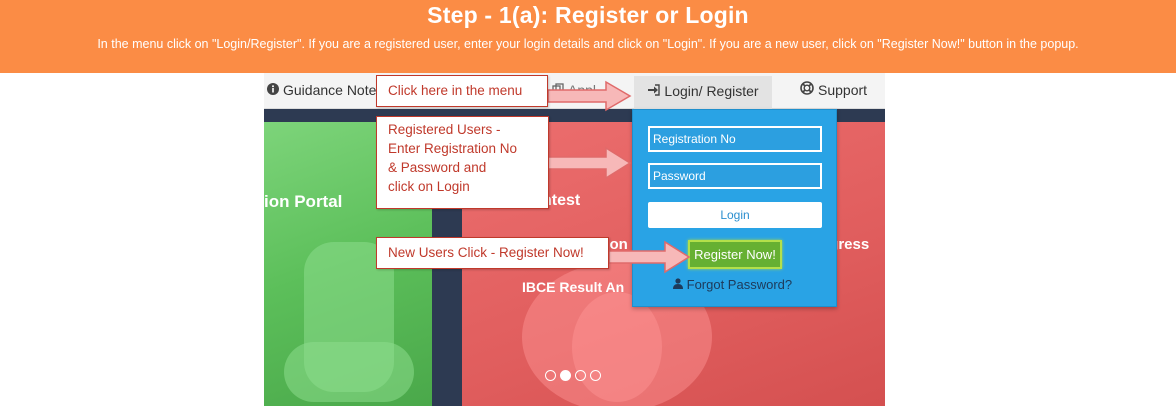 Image resolution: width=1176 pixels, height=410 pixels. I want to click on login-button: Login, so click(735, 215).